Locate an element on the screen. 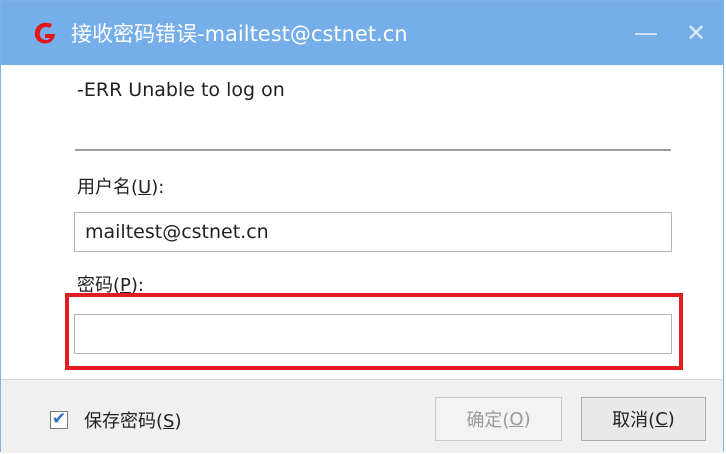 This screenshot has width=726, height=454. minimize-button: — is located at coordinates (646, 33).